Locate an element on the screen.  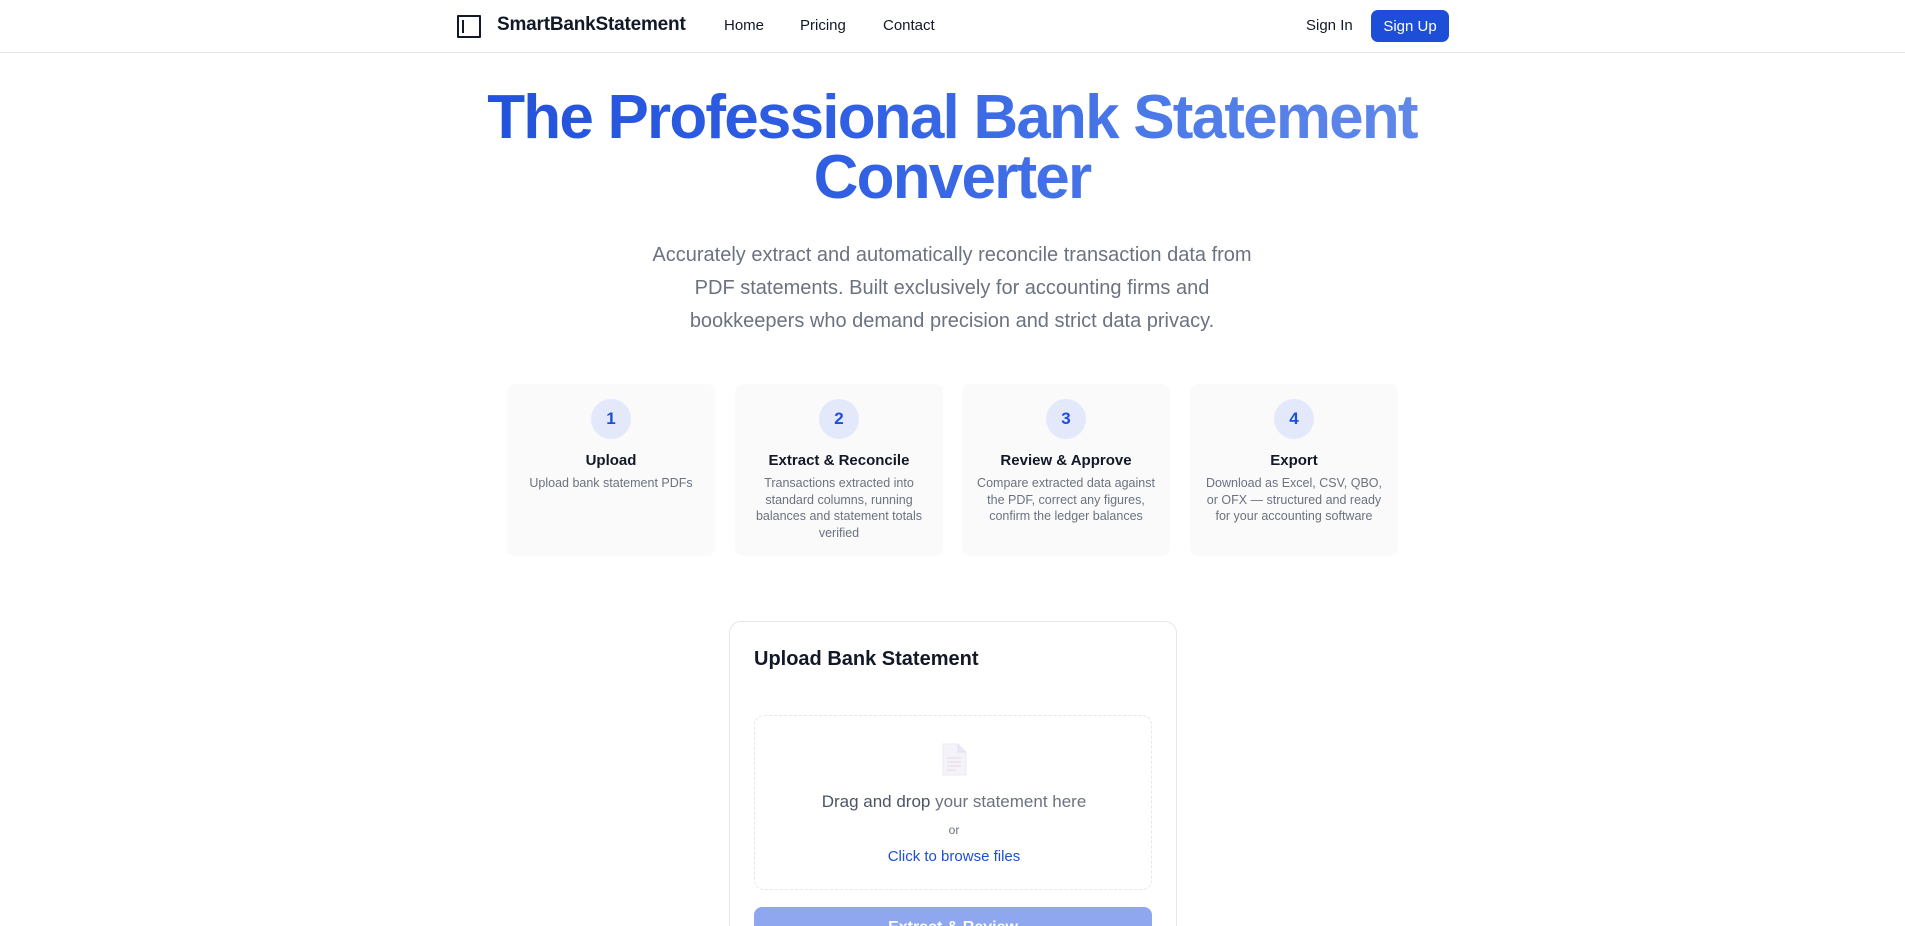
sign-up-button: Sign Up is located at coordinates (1410, 26).